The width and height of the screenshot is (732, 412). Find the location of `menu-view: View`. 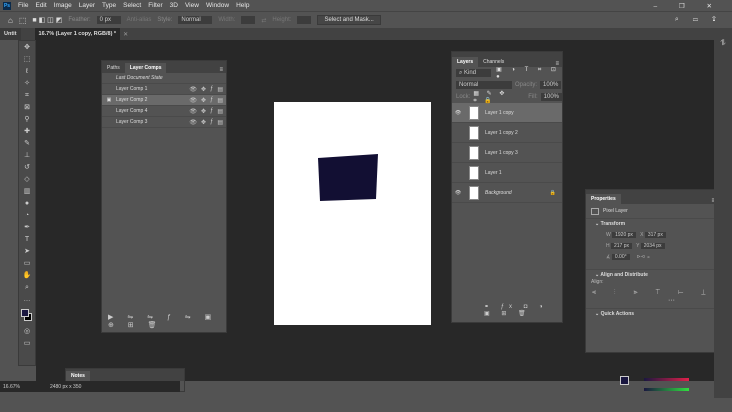

menu-view: View is located at coordinates (192, 5).